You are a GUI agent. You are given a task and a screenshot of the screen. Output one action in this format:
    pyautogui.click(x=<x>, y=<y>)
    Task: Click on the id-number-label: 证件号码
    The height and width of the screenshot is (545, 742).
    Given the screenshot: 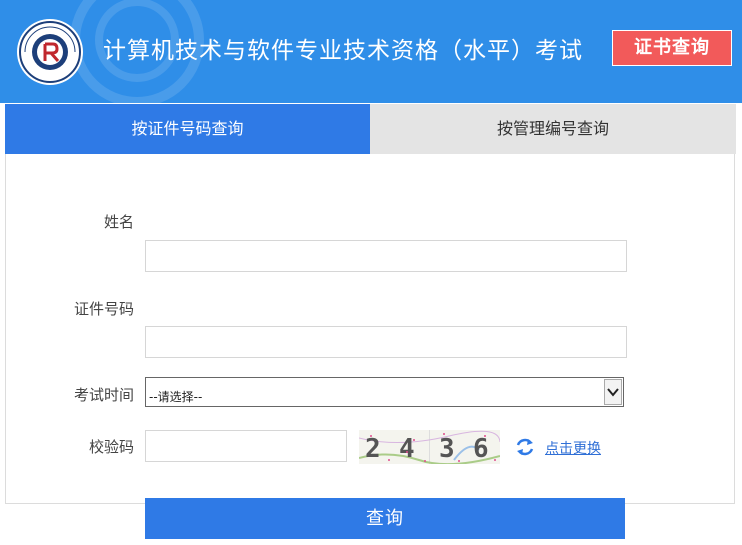 What is the action you would take?
    pyautogui.click(x=103, y=309)
    